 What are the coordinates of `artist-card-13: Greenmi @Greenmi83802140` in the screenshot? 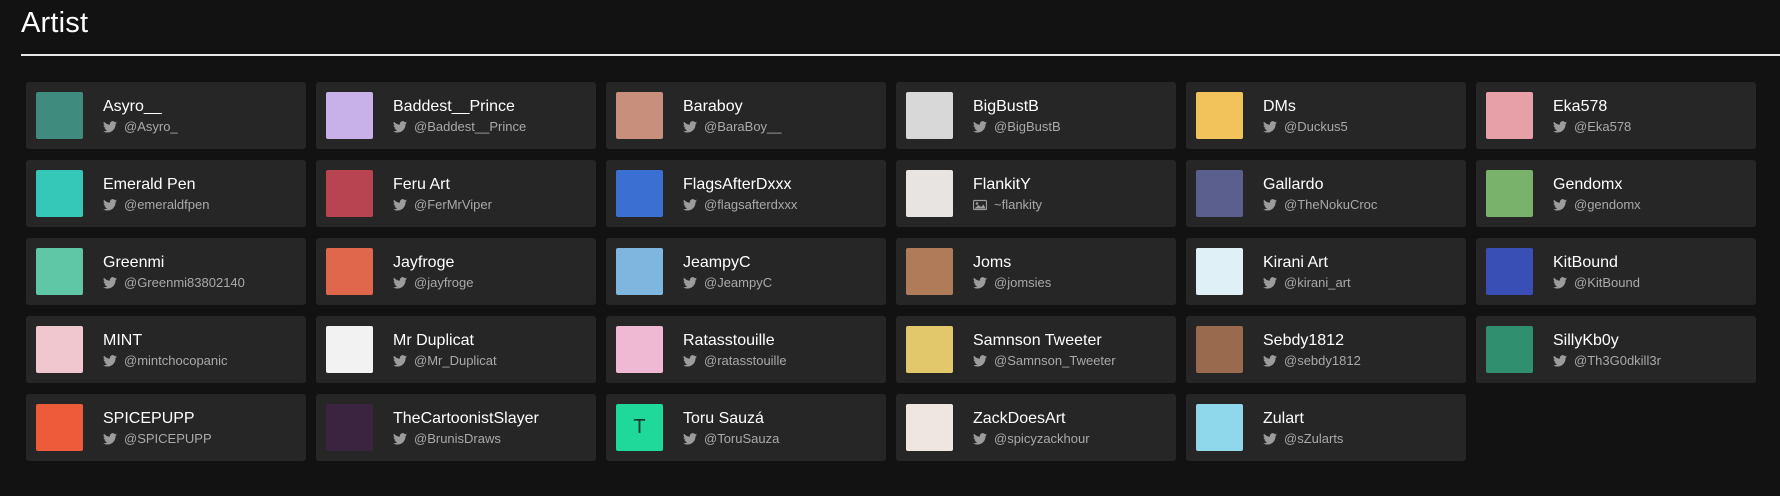 It's located at (166, 271).